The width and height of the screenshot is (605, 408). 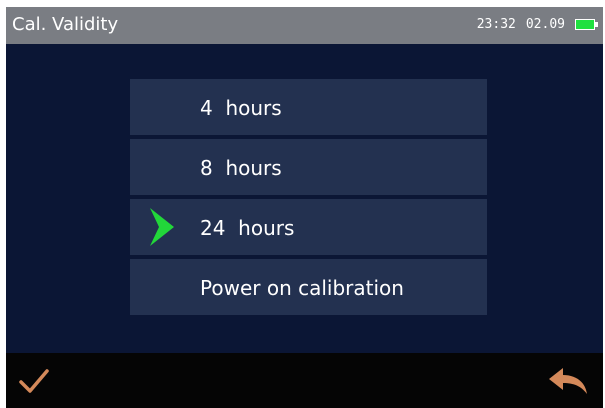 What do you see at coordinates (586, 24) in the screenshot?
I see `battery-icon` at bounding box center [586, 24].